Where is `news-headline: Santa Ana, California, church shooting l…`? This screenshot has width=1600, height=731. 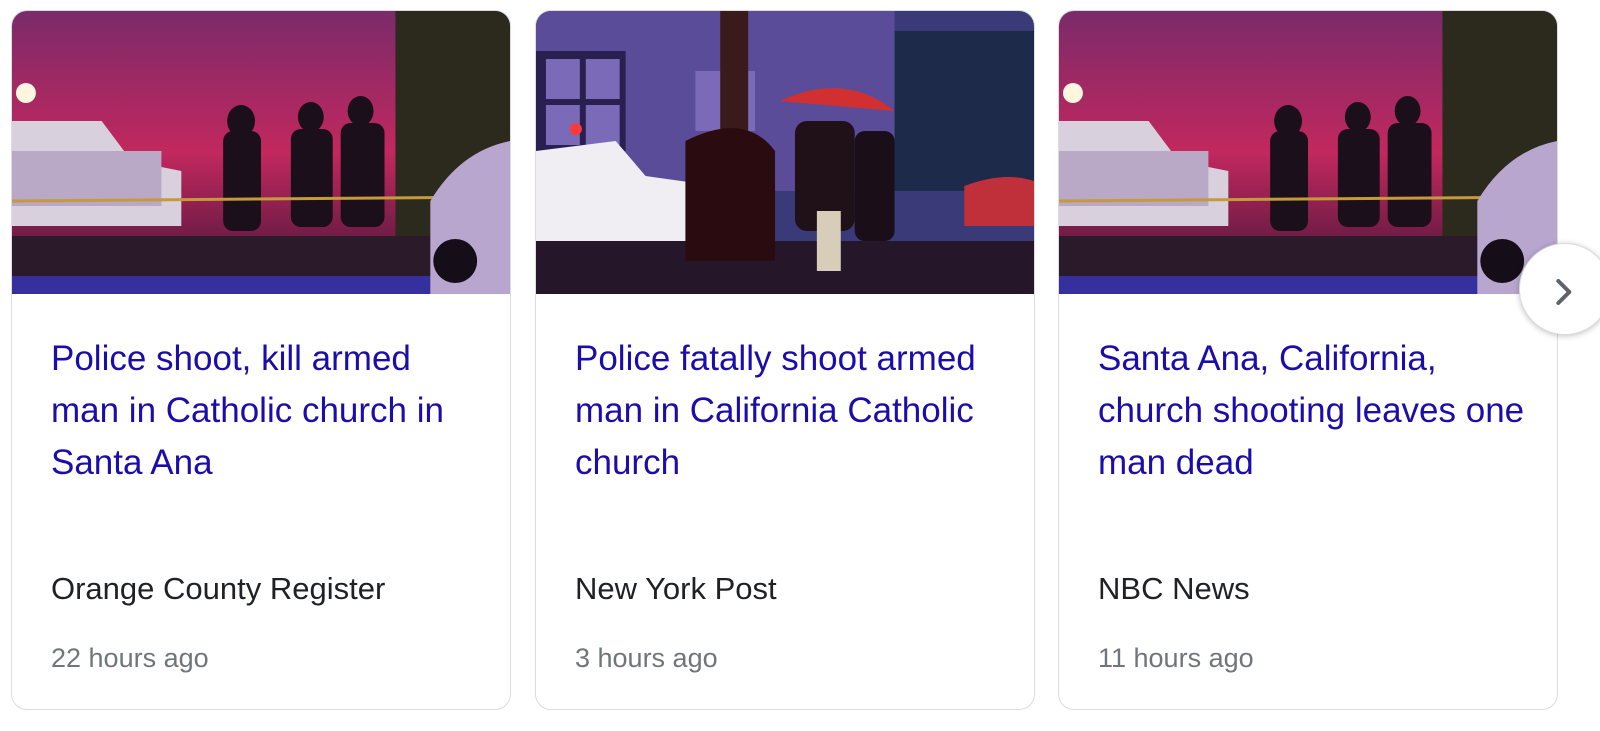 news-headline: Santa Ana, California, church shooting l… is located at coordinates (1313, 411).